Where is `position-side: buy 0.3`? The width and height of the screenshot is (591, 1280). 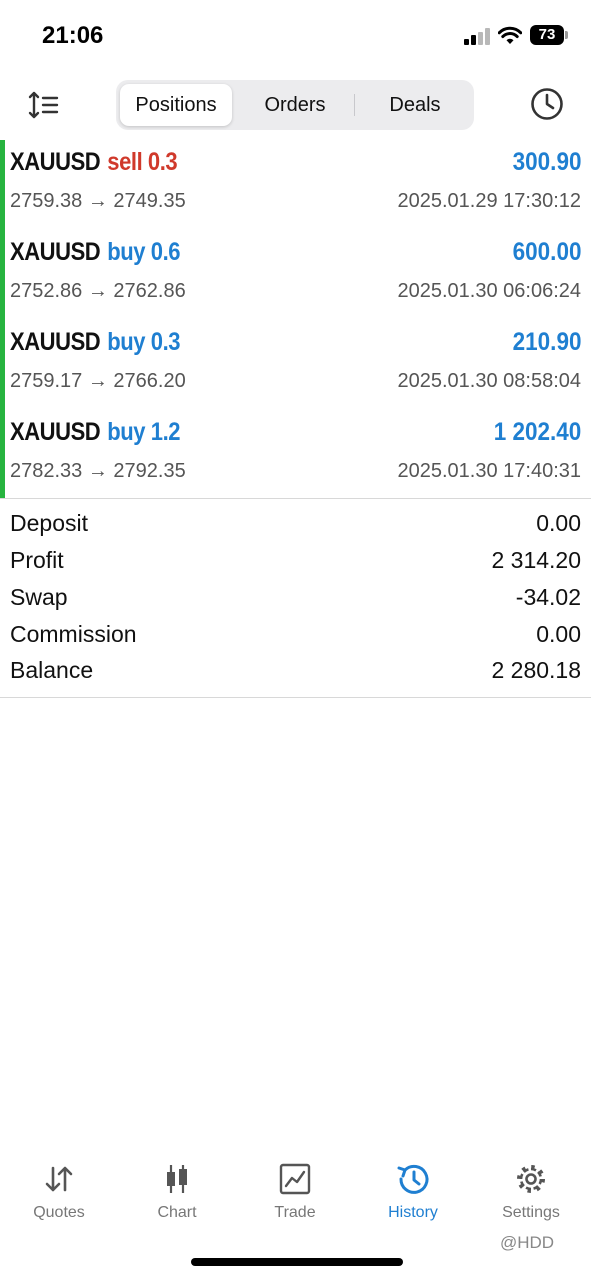
position-side: buy 0.3 is located at coordinates (144, 342).